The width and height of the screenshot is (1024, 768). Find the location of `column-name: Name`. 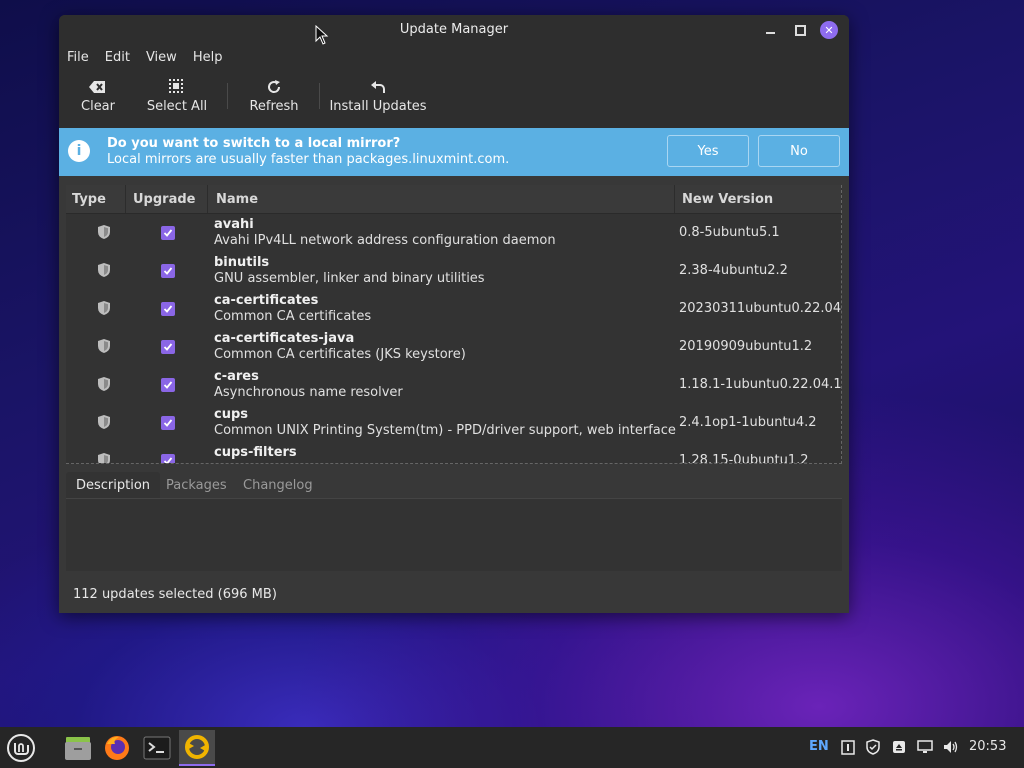

column-name: Name is located at coordinates (237, 199).